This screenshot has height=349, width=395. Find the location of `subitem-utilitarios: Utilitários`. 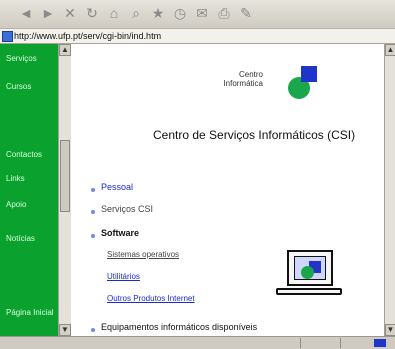

subitem-utilitarios: Utilitários is located at coordinates (123, 276).